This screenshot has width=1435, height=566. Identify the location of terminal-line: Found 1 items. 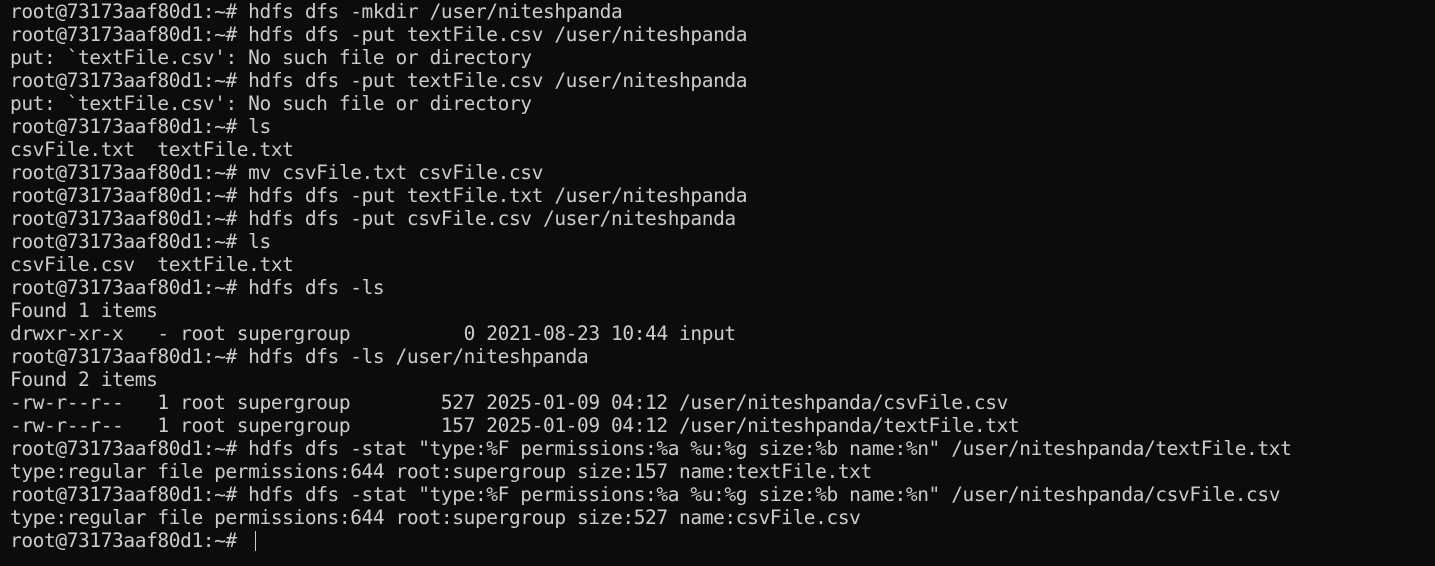
(84, 310).